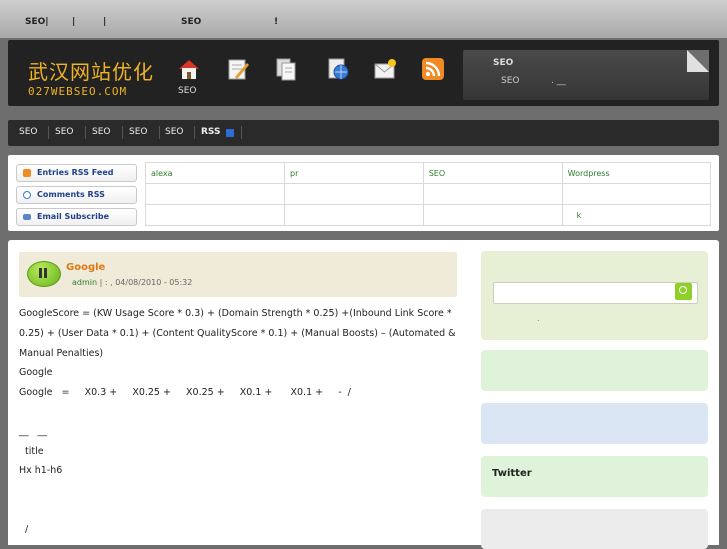 This screenshot has width=727, height=549. What do you see at coordinates (74, 22) in the screenshot?
I see `top-sep-1: |` at bounding box center [74, 22].